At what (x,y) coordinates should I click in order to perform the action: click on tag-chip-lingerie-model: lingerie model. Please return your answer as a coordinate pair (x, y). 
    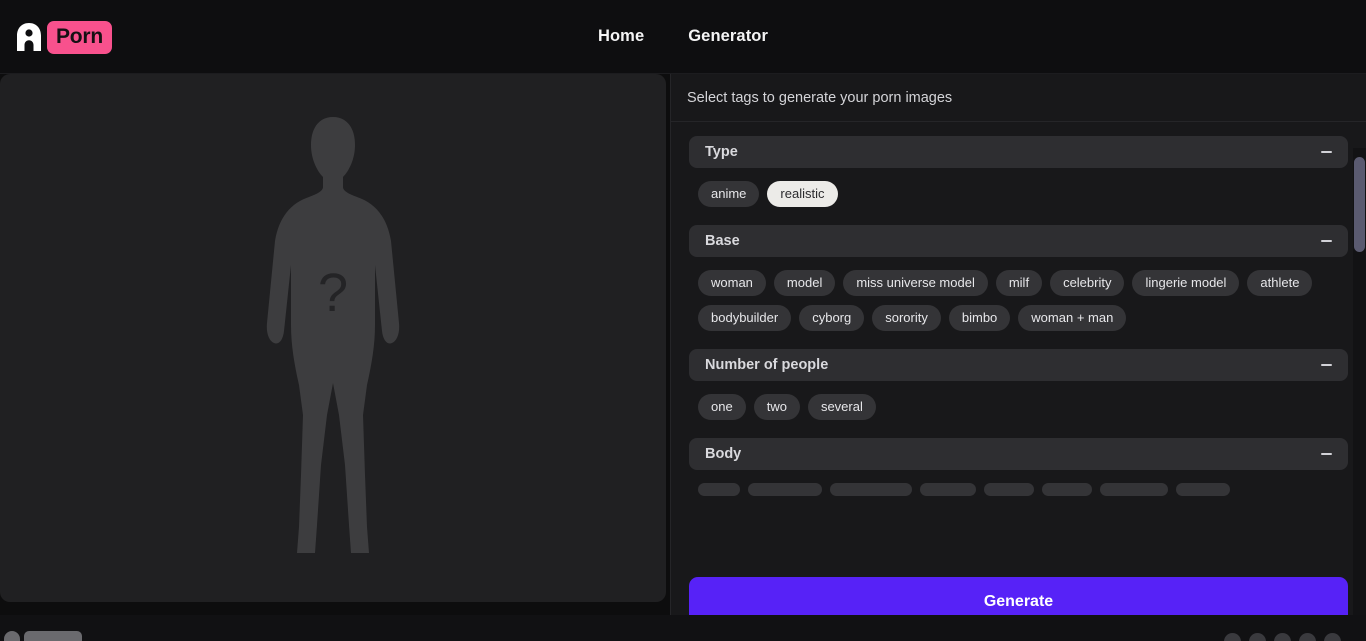
    Looking at the image, I should click on (1186, 283).